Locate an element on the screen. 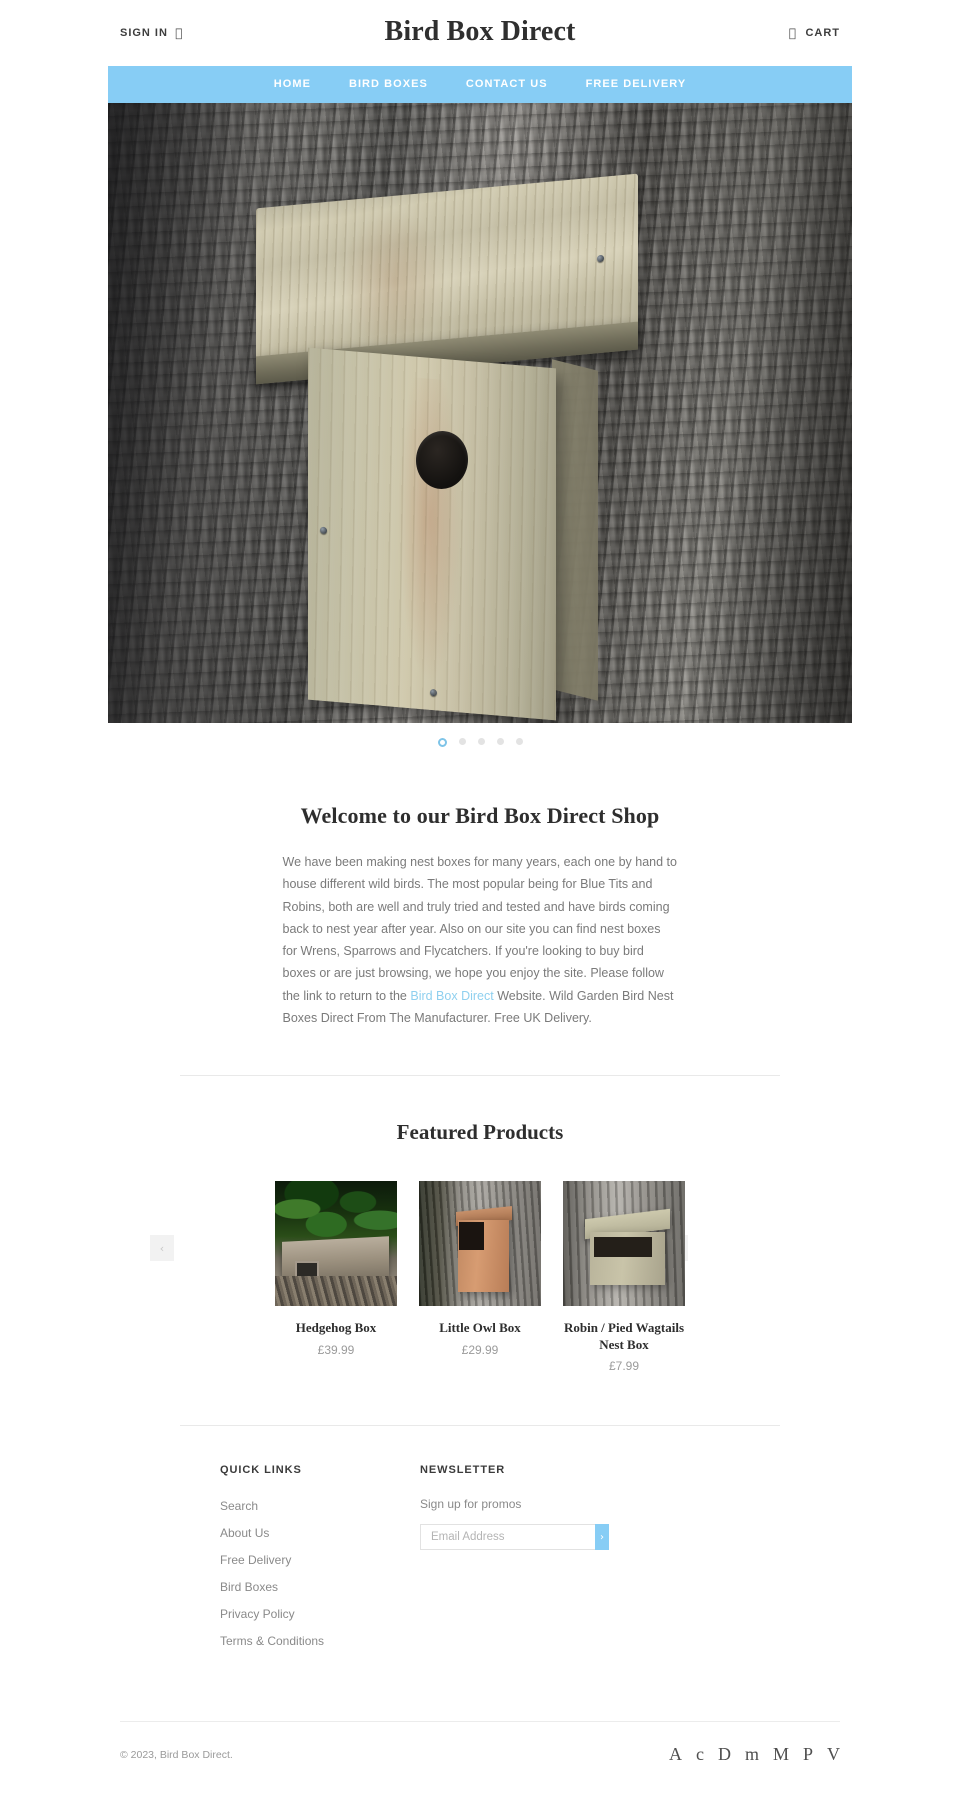  site-title-link: Bird Box Direct is located at coordinates (480, 31).